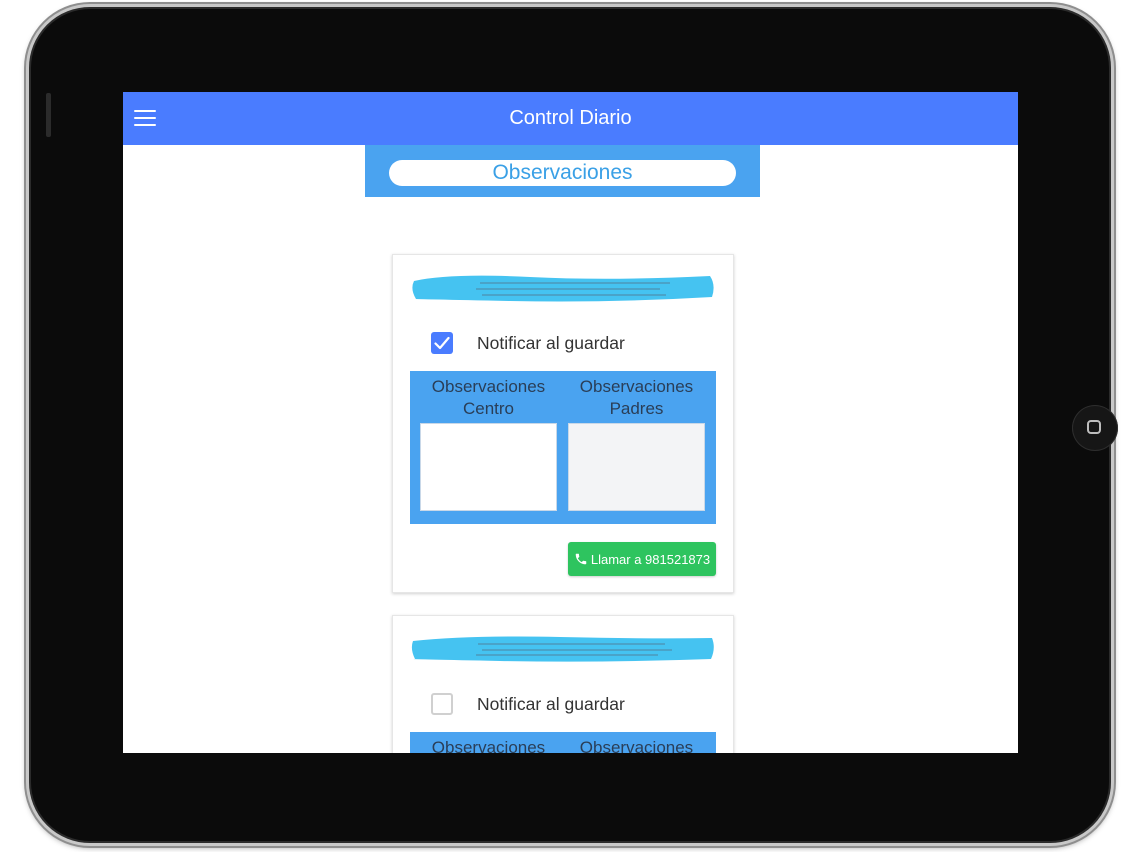 This screenshot has height=852, width=1136. What do you see at coordinates (581, 559) in the screenshot?
I see `phone-icon` at bounding box center [581, 559].